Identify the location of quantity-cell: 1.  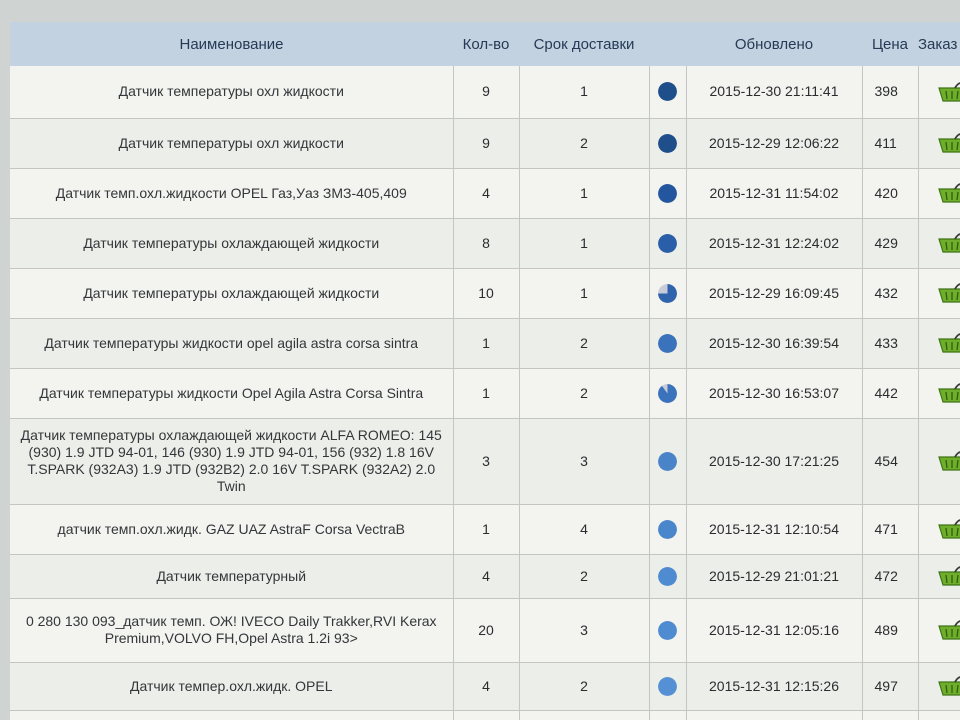
(486, 529).